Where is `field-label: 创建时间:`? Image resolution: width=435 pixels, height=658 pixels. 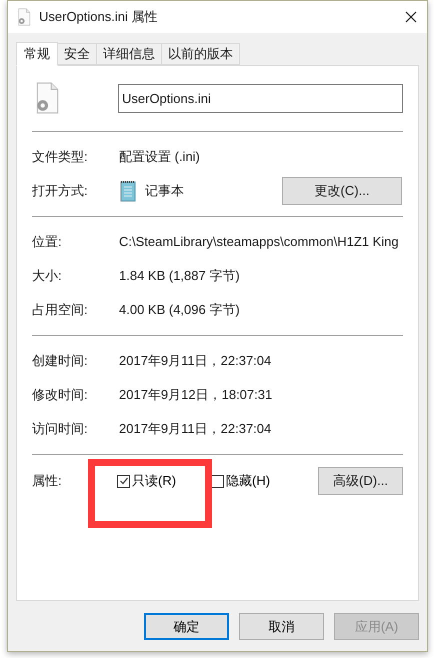
field-label: 创建时间: is located at coordinates (60, 361).